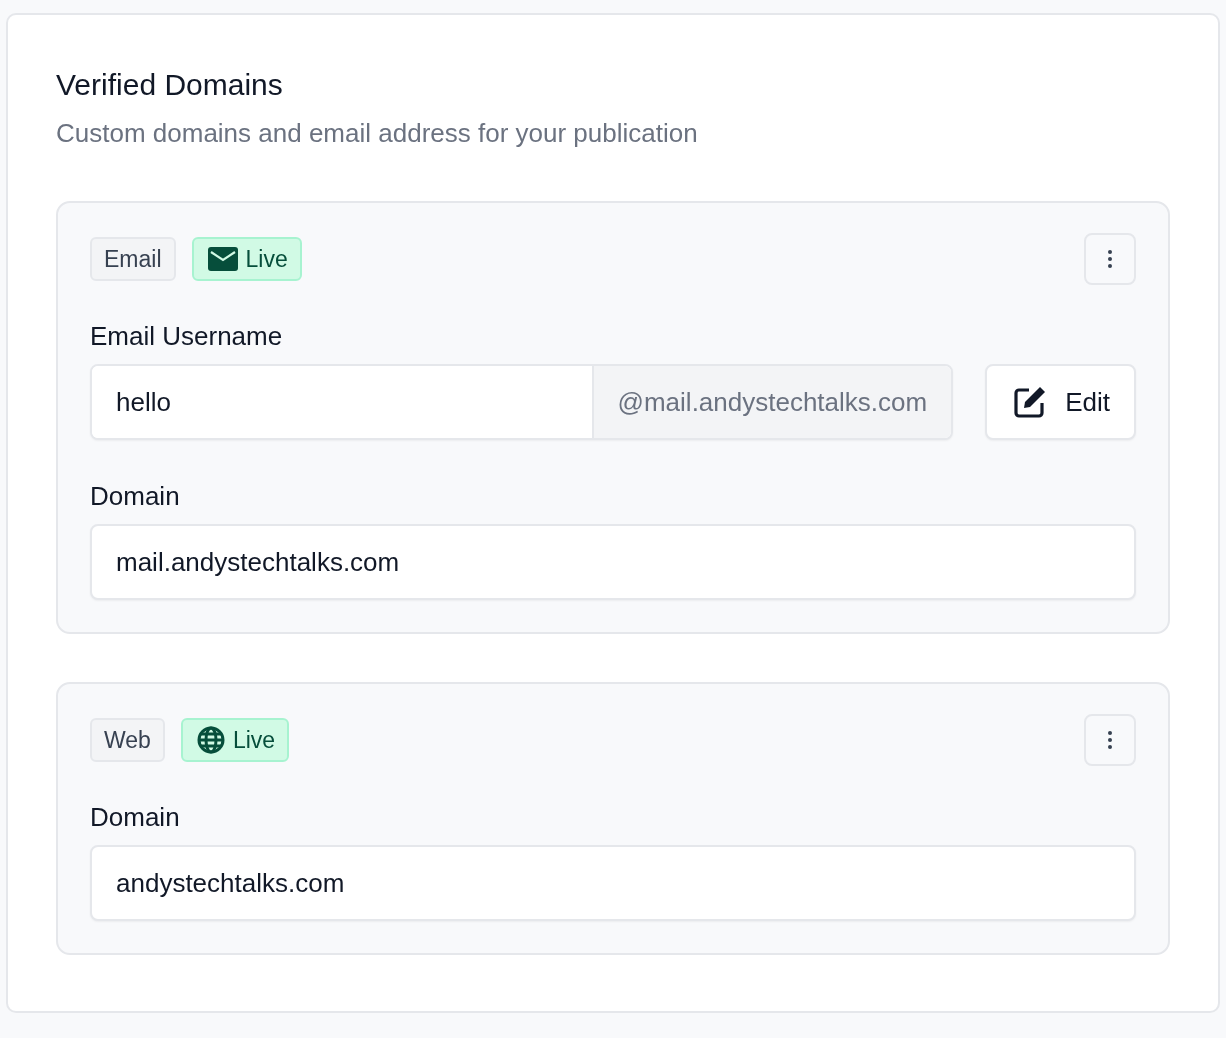 This screenshot has width=1226, height=1038. Describe the element at coordinates (771, 402) in the screenshot. I see `domain-suffix: @mail.andystechtalks.com` at that location.